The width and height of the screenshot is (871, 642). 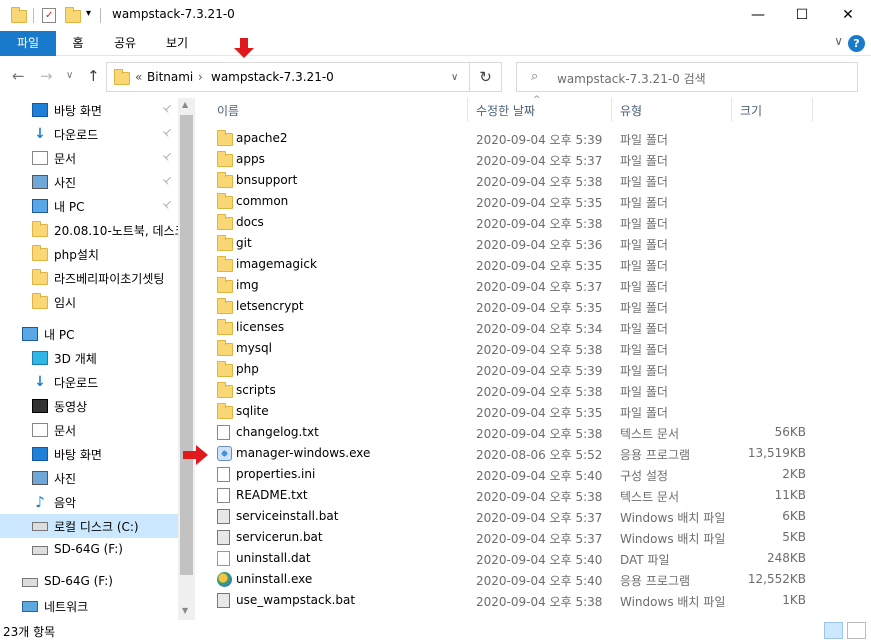 What do you see at coordinates (69, 75) in the screenshot?
I see `recent-locations-icon: ∨` at bounding box center [69, 75].